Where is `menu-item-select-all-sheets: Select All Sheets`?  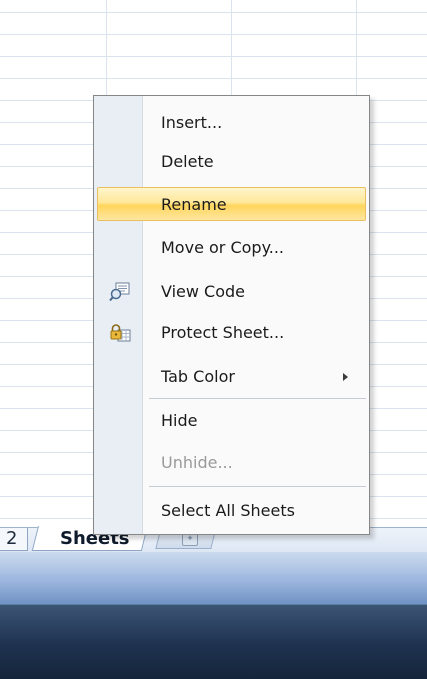
menu-item-select-all-sheets: Select All Sheets is located at coordinates (231, 511).